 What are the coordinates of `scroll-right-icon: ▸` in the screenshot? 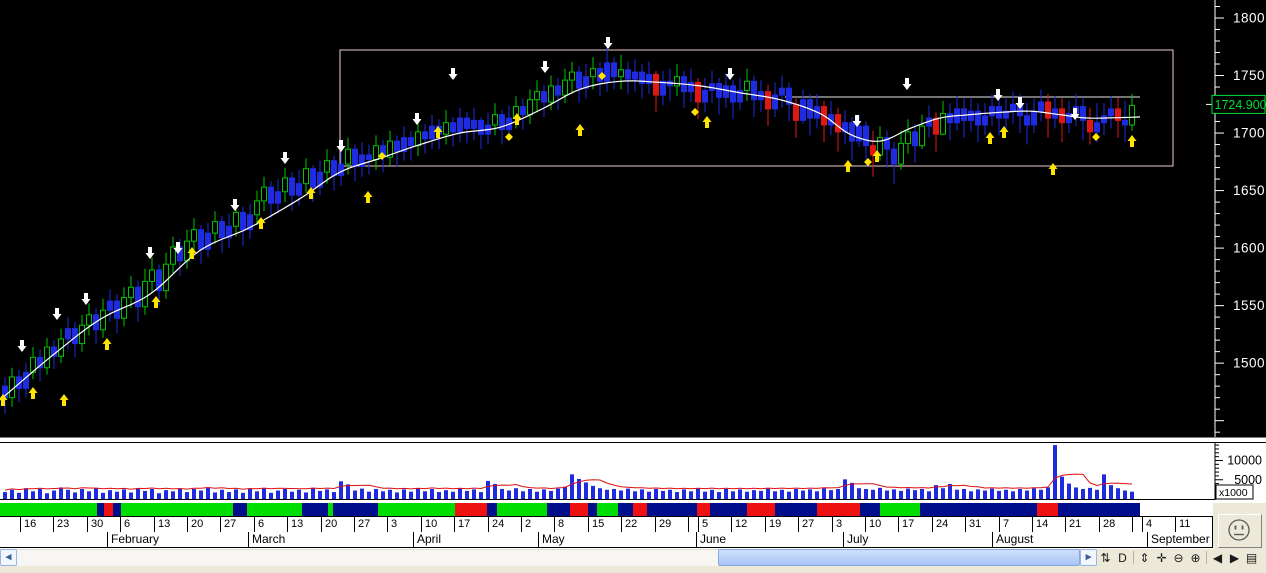 It's located at (1088, 557).